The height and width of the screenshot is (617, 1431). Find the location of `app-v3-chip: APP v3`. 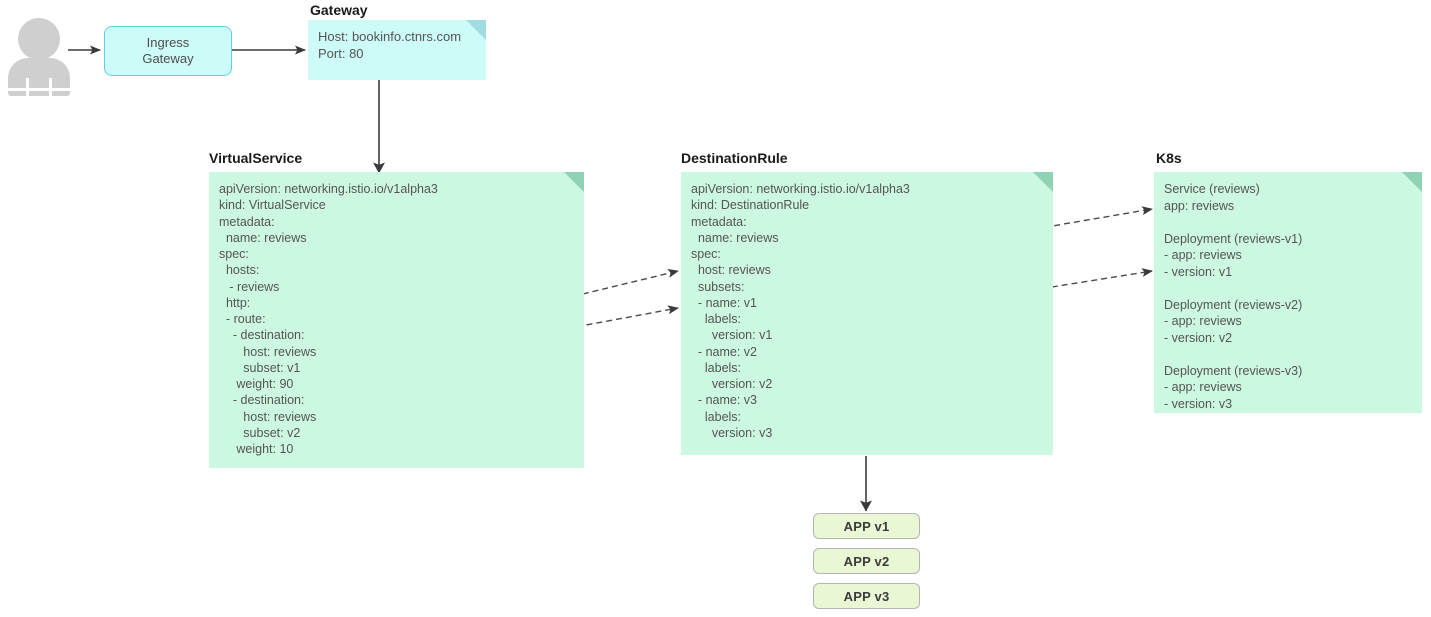

app-v3-chip: APP v3 is located at coordinates (866, 596).